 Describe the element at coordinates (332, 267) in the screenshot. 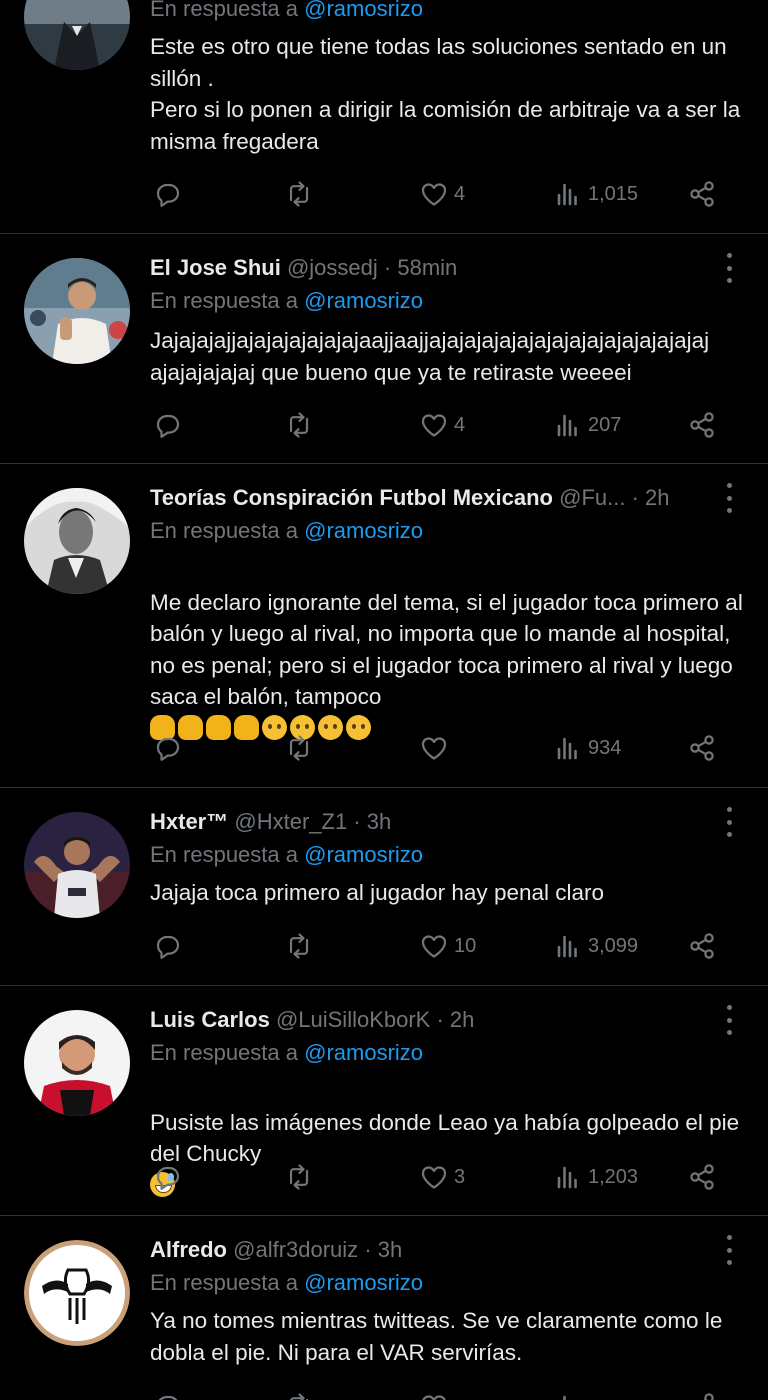

I see `user-handle: @jossedj` at that location.